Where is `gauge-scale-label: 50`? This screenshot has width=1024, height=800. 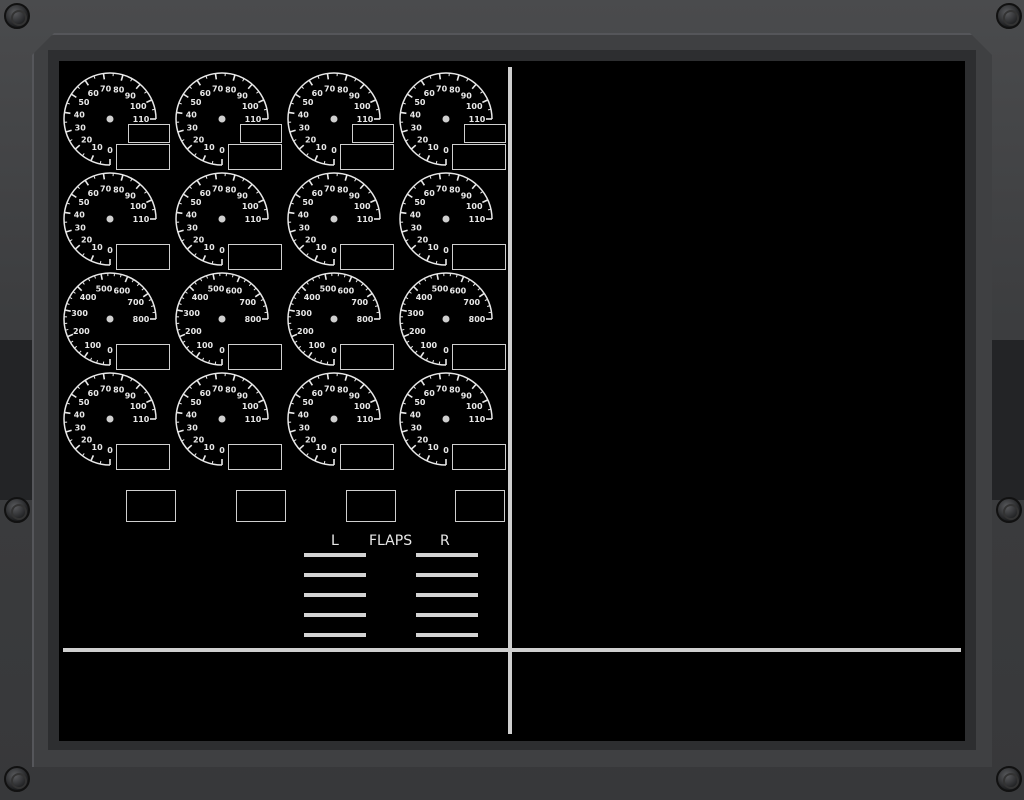 gauge-scale-label: 50 is located at coordinates (420, 402).